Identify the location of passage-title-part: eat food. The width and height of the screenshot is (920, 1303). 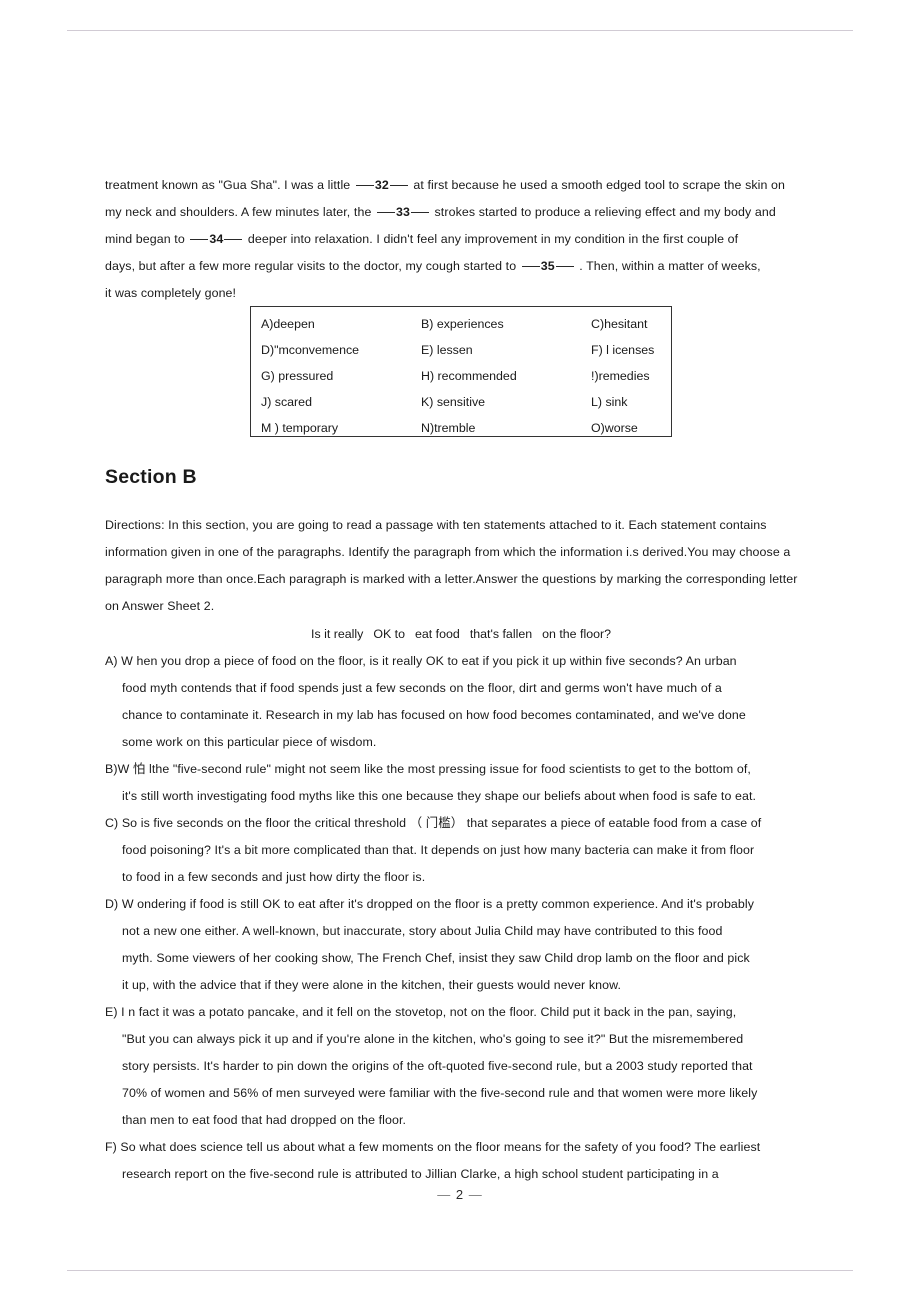
(437, 634).